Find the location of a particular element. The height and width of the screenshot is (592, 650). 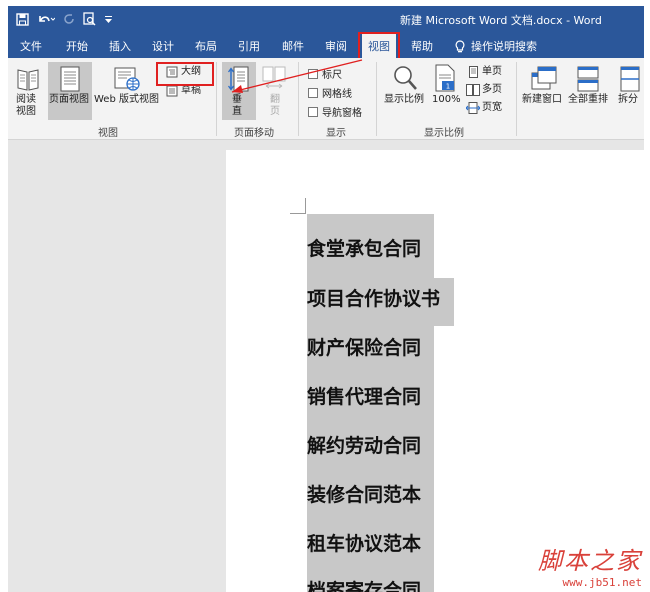

site-watermark: 脚本之家 www.jb51.net is located at coordinates (580, 565).